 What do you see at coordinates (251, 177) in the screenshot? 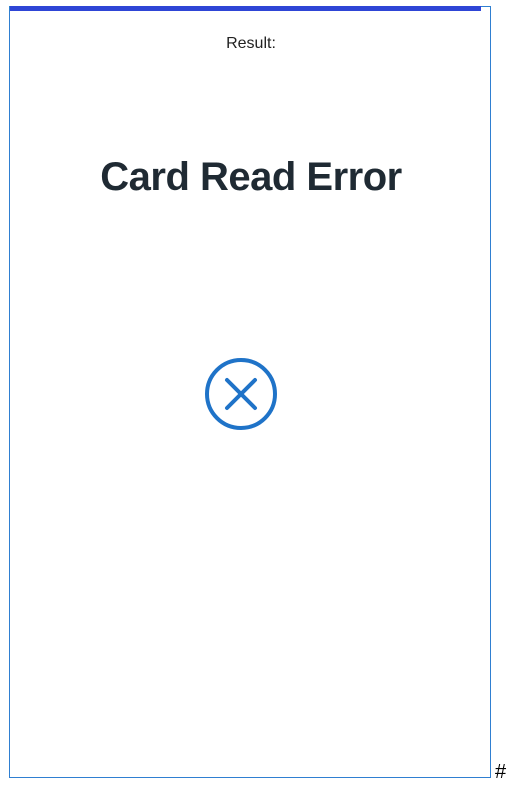
I see `status-title: Card Read Error` at bounding box center [251, 177].